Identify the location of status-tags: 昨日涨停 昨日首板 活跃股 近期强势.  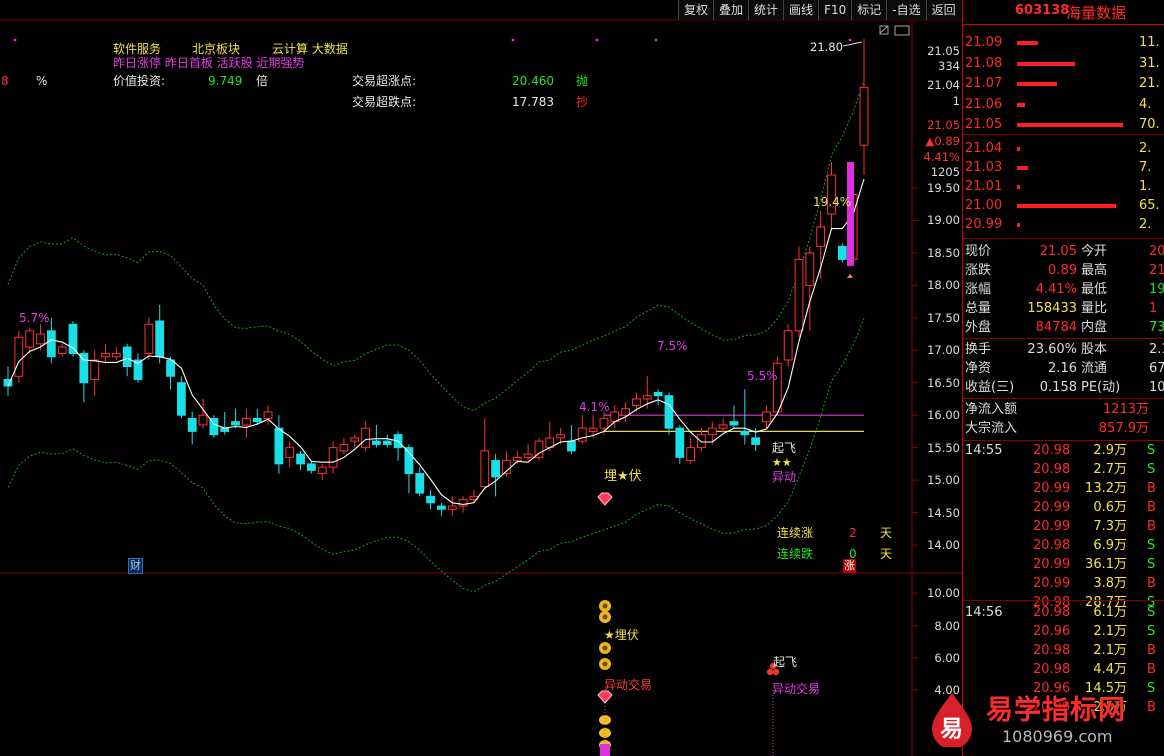
(209, 63).